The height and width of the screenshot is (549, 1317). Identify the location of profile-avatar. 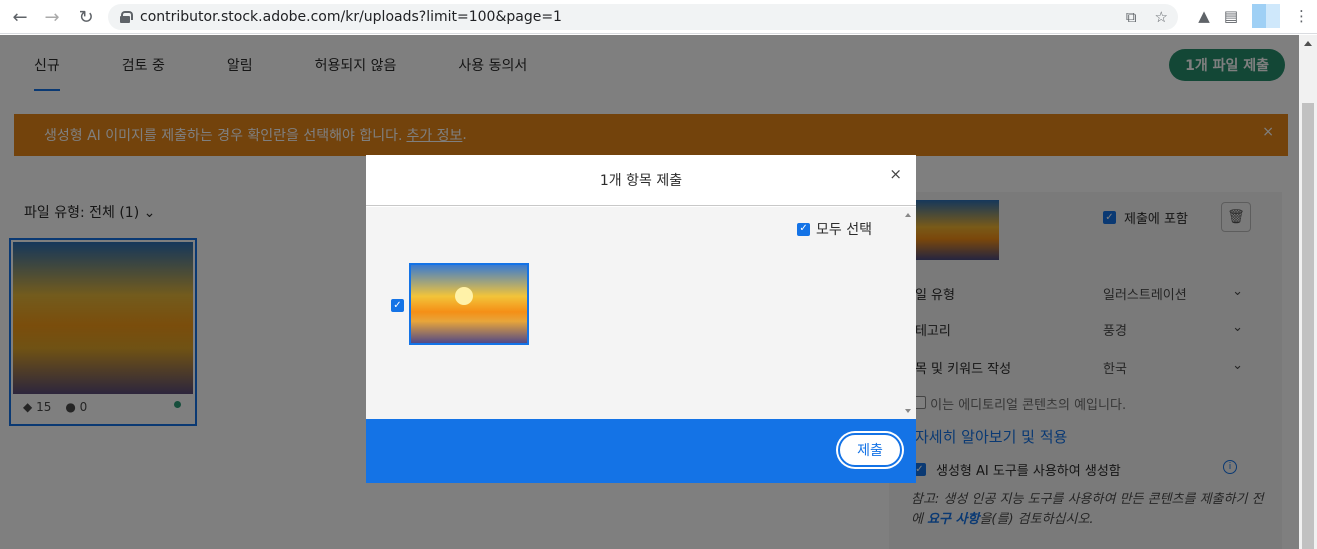
(1266, 16).